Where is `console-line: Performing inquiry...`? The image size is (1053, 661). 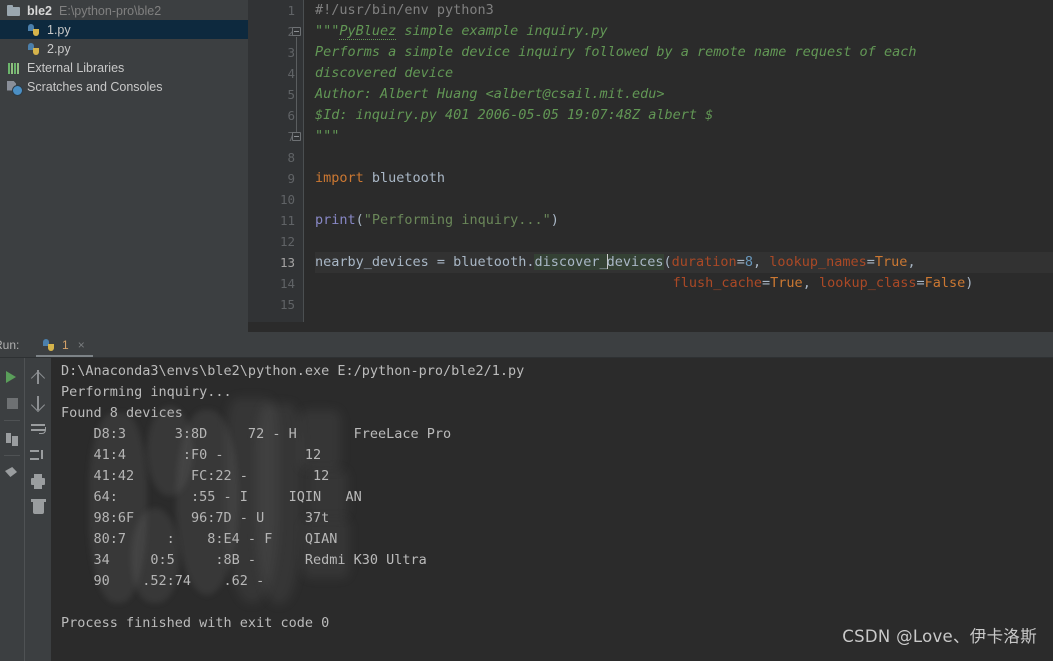 console-line: Performing inquiry... is located at coordinates (146, 392).